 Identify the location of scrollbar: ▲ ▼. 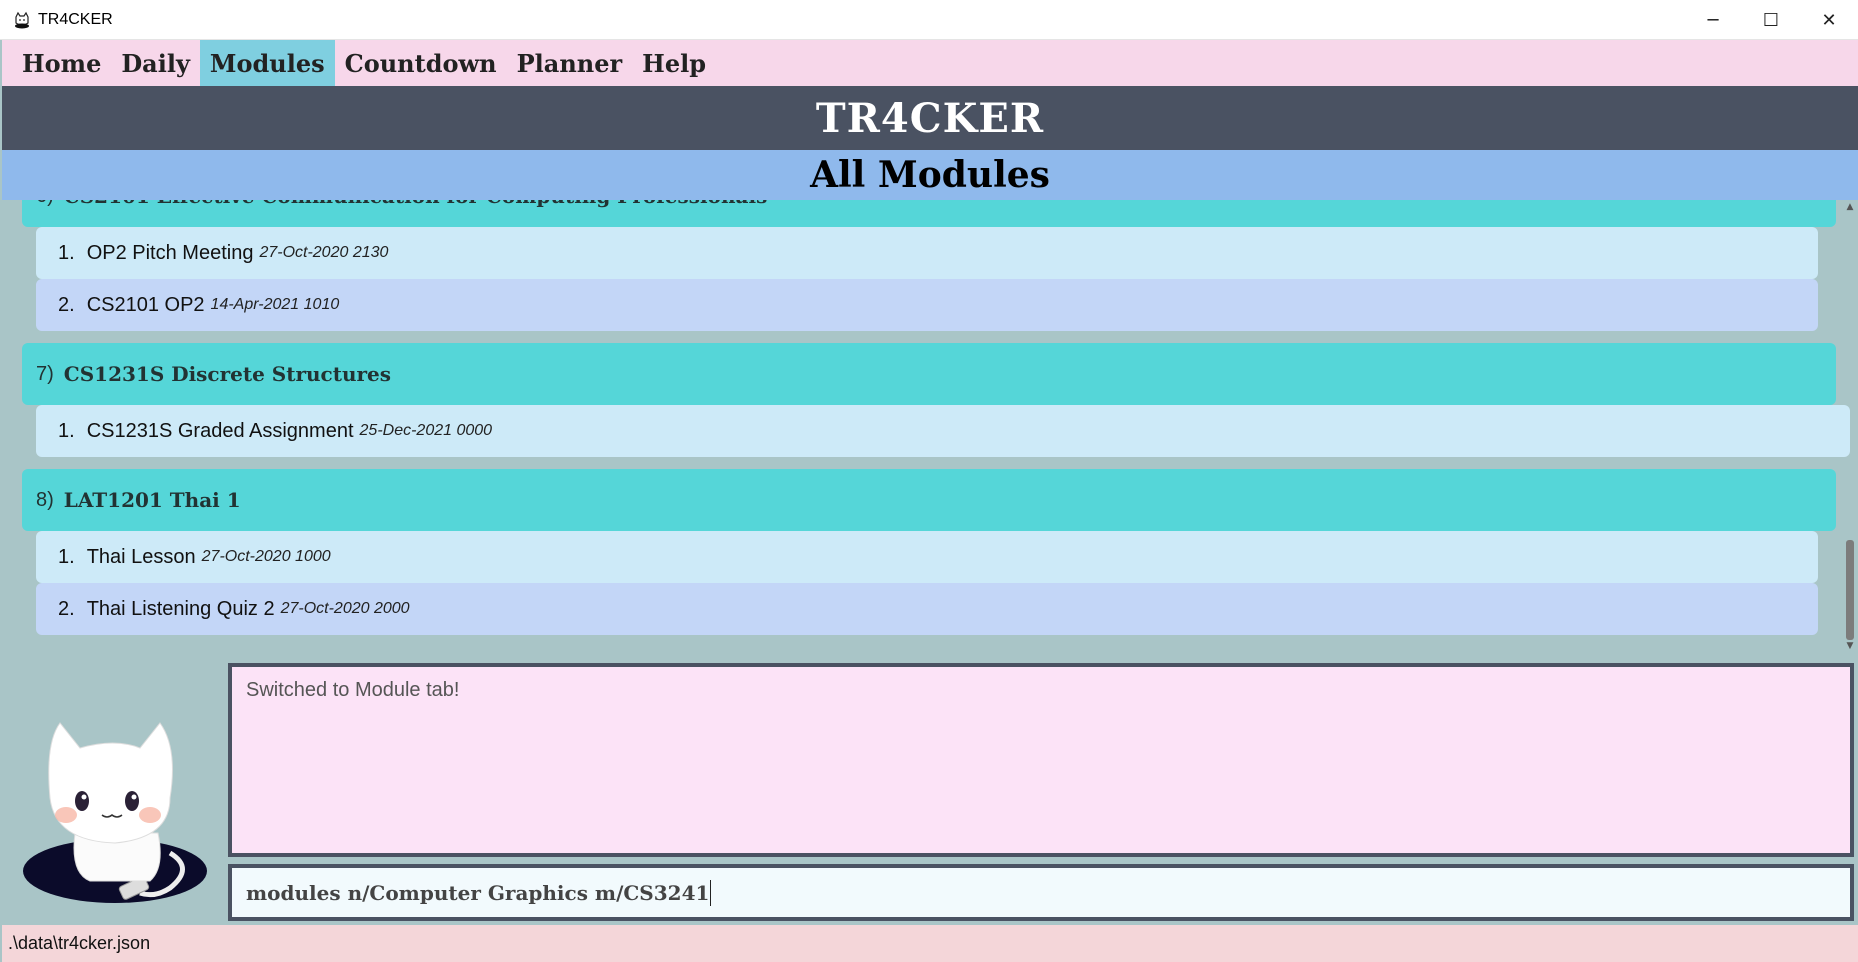
(1850, 427).